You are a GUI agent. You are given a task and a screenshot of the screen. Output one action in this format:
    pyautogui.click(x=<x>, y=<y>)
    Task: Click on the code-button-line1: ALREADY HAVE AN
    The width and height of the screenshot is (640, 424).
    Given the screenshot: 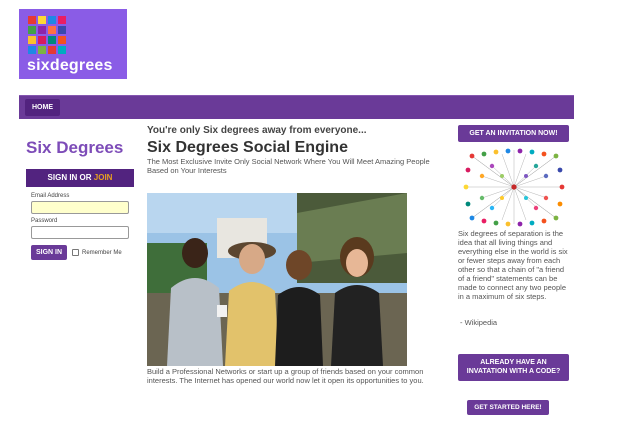 What is the action you would take?
    pyautogui.click(x=513, y=362)
    